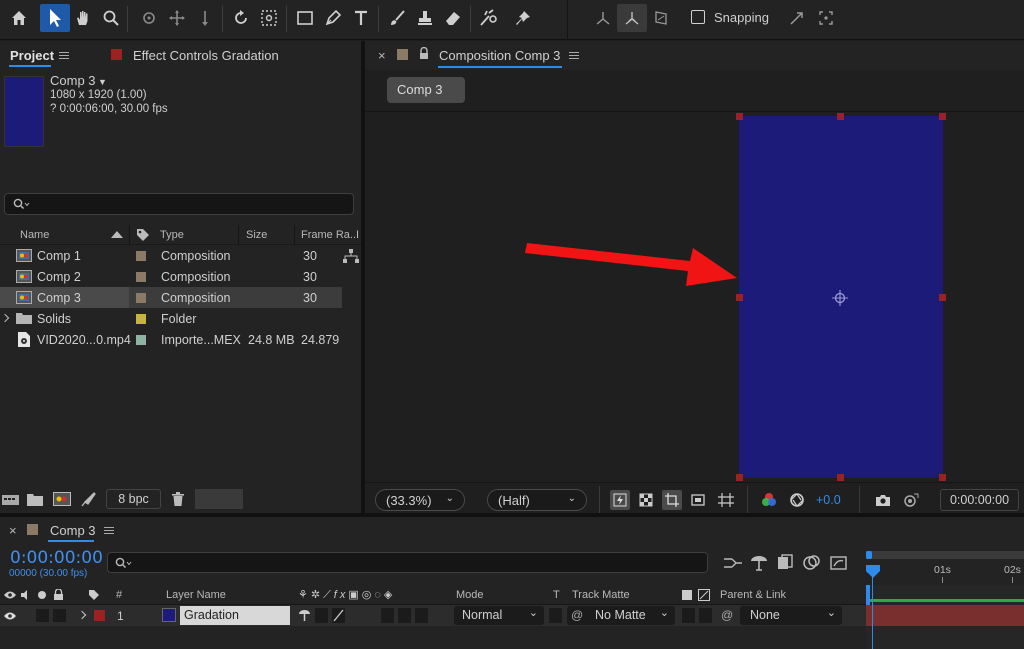 The height and width of the screenshot is (649, 1024). I want to click on interpret-footage-icon, so click(10, 500).